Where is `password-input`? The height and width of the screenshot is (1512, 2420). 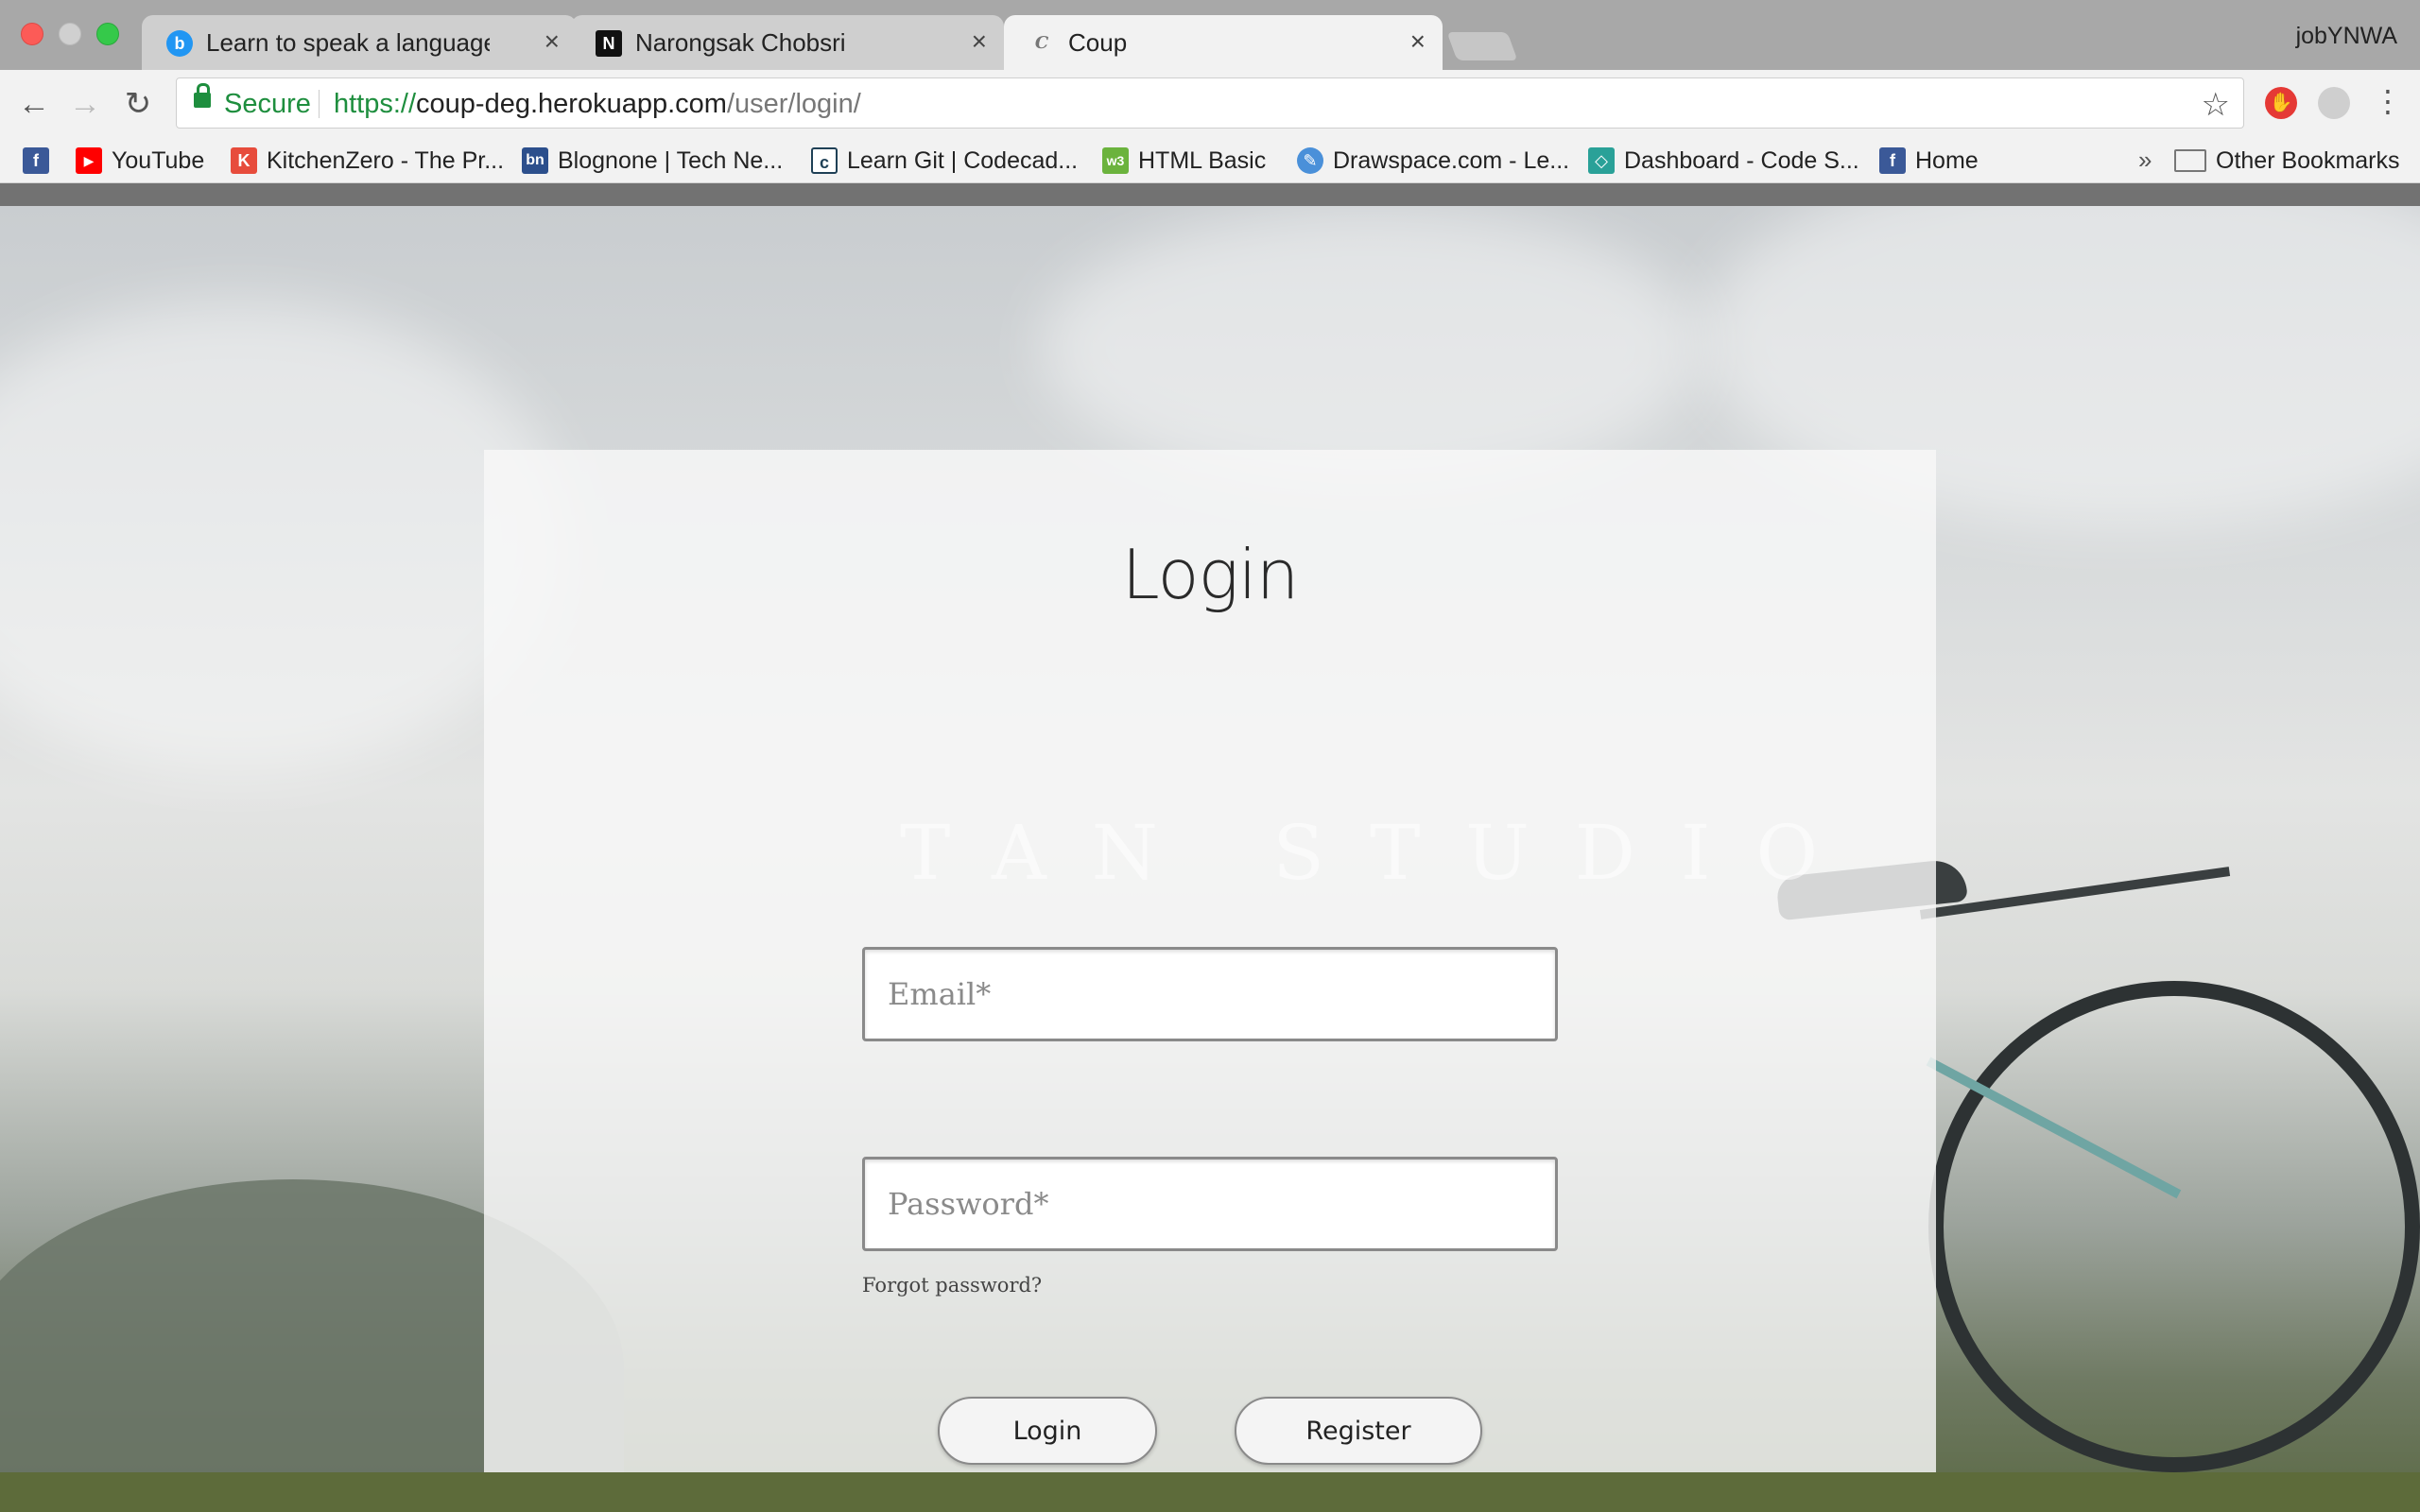
password-input is located at coordinates (1210, 1204).